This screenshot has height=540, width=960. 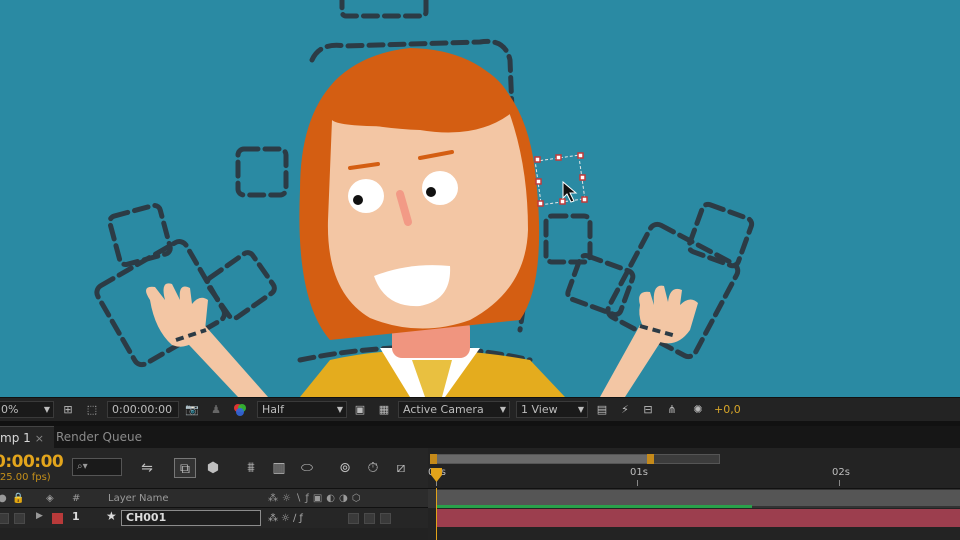 What do you see at coordinates (177, 315) in the screenshot?
I see `left-hand` at bounding box center [177, 315].